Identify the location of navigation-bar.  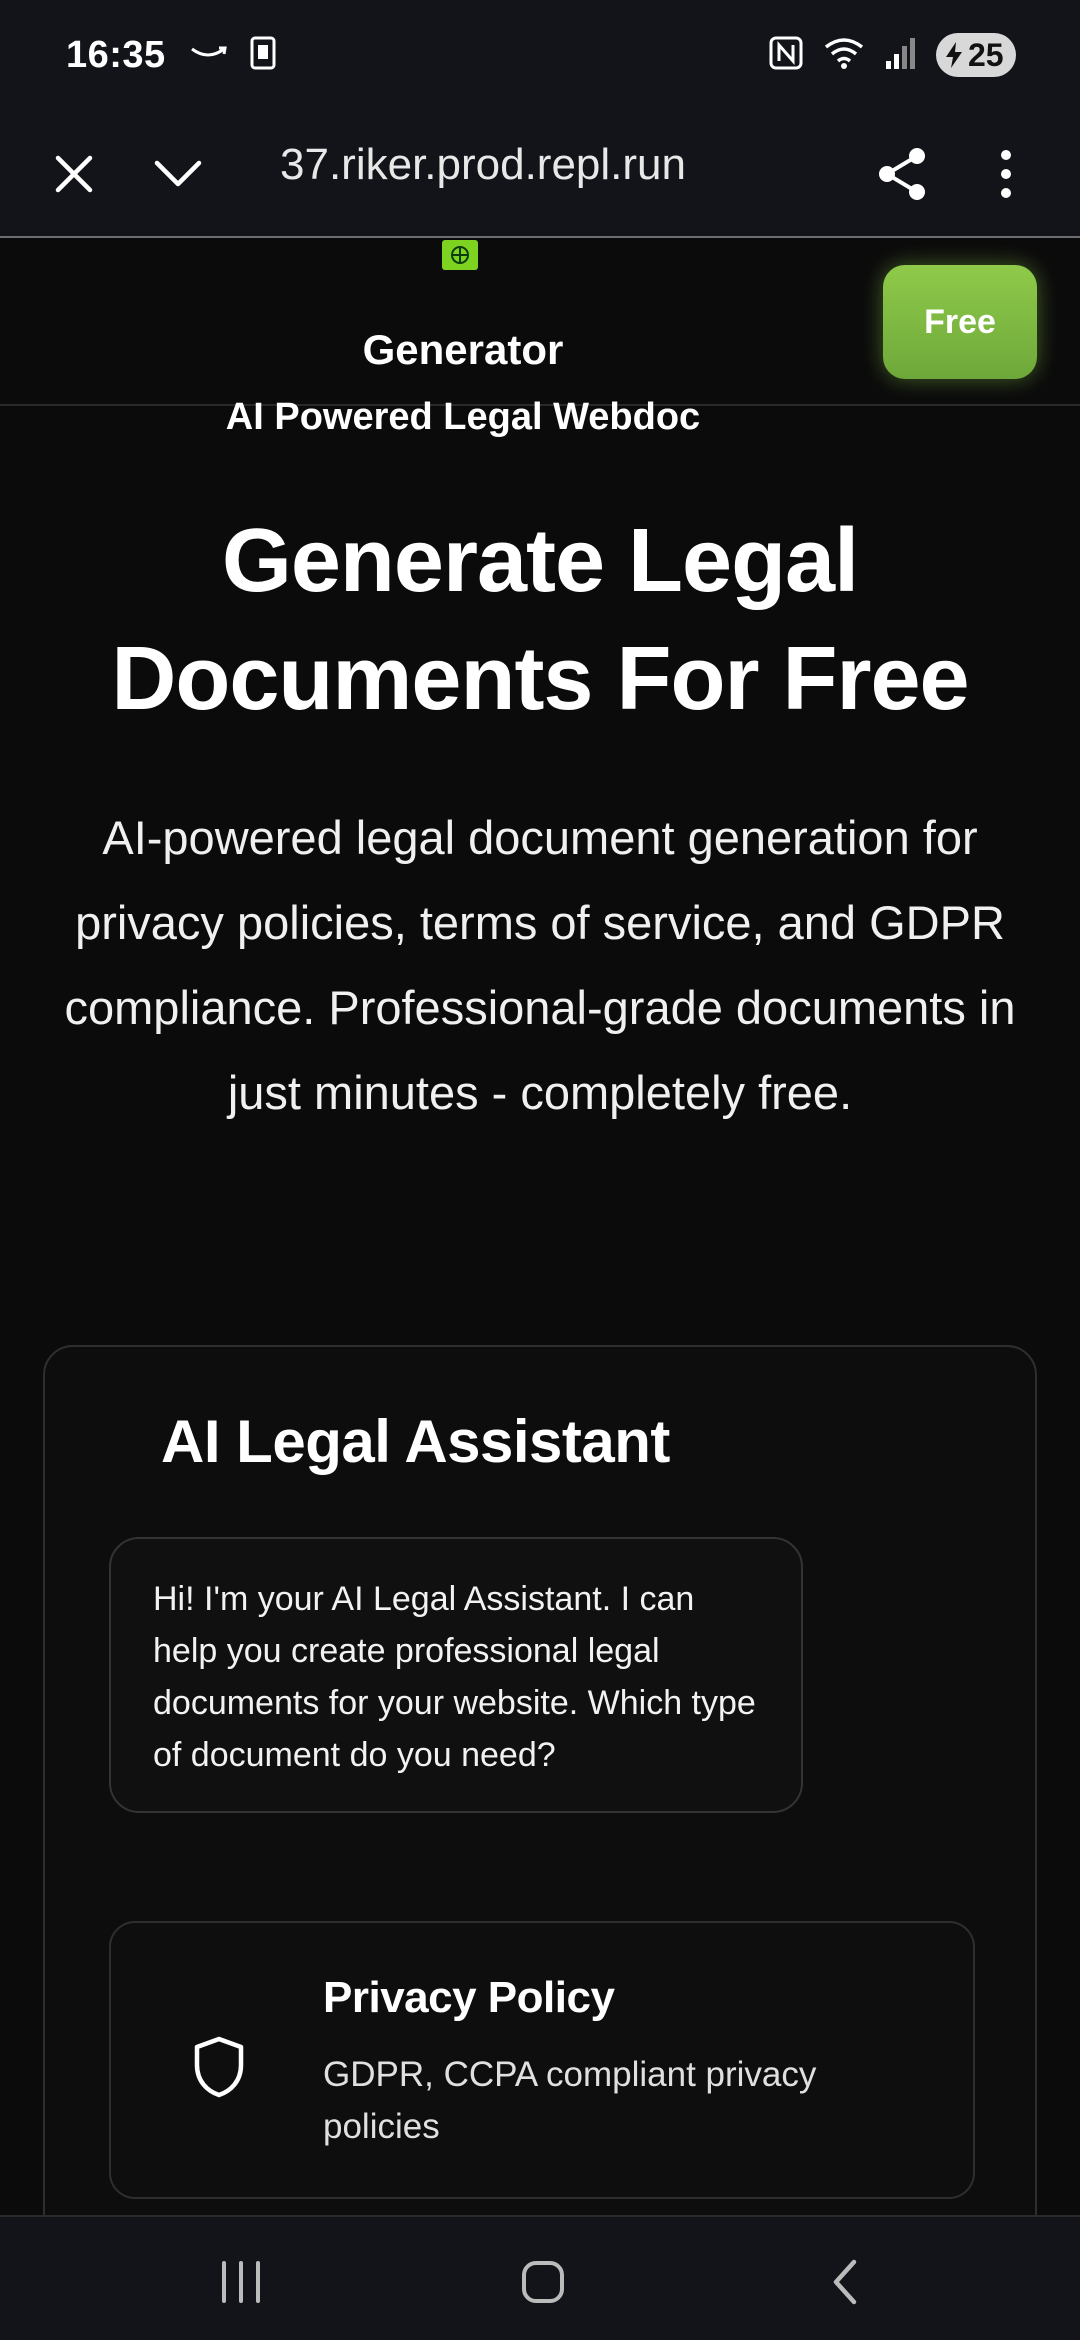
(540, 2277).